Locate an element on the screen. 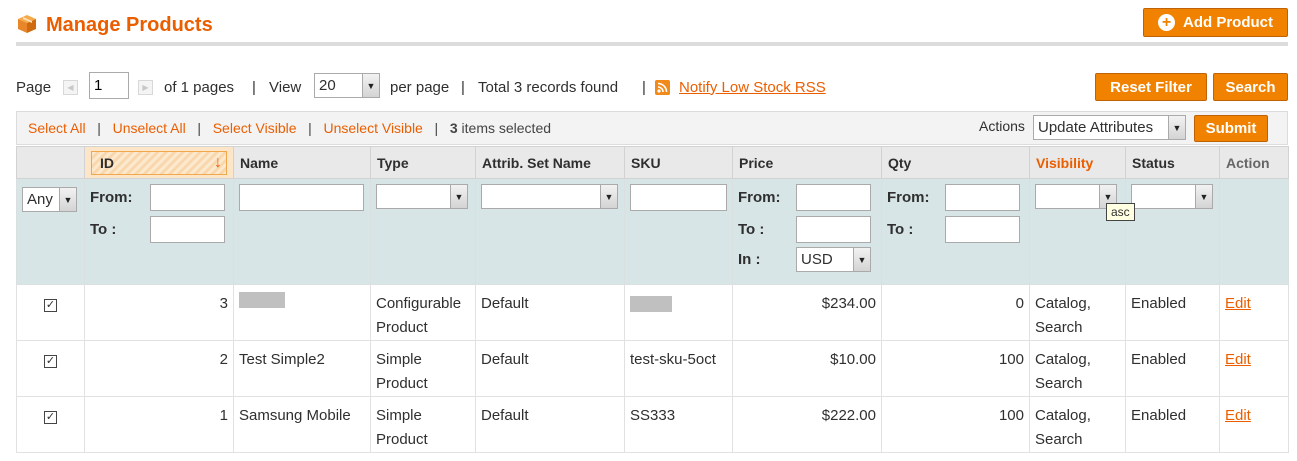 This screenshot has width=1297, height=461. massaction-any-select: Any ▼ is located at coordinates (49, 199).